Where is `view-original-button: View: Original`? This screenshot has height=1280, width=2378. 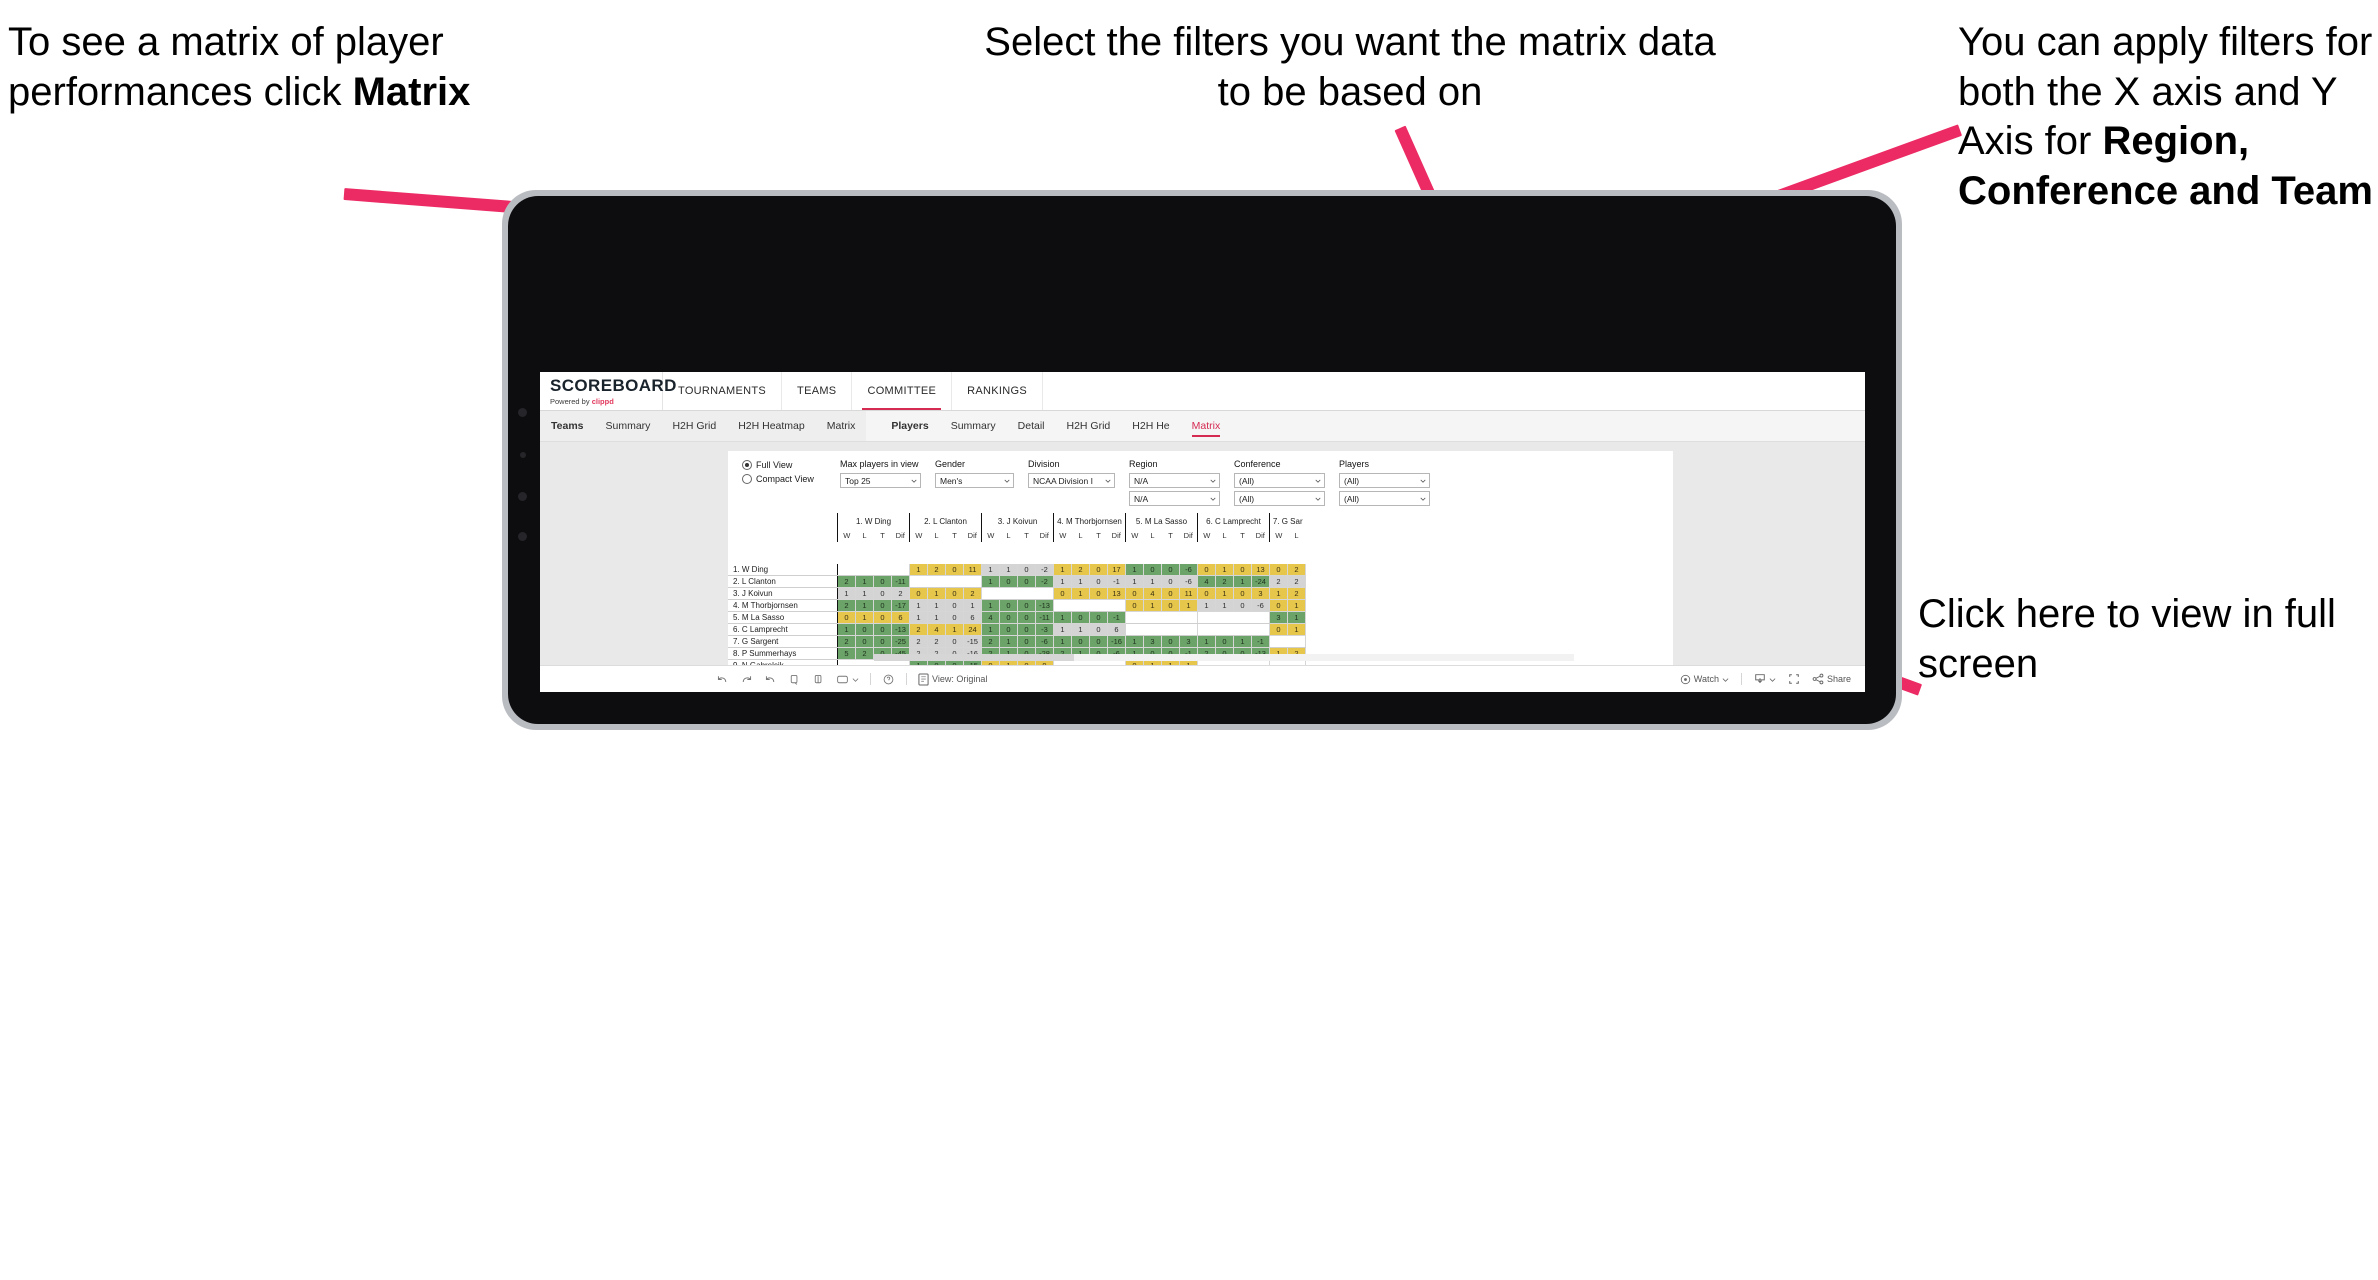
view-original-button: View: Original is located at coordinates (952, 679).